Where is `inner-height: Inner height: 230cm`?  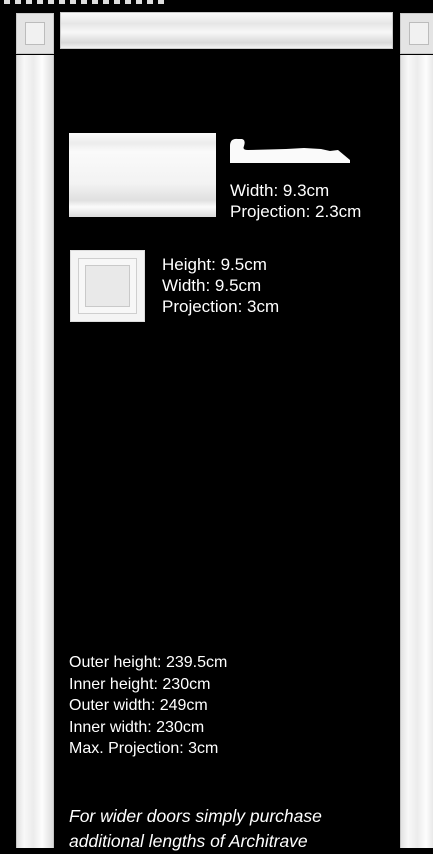 inner-height: Inner height: 230cm is located at coordinates (140, 684).